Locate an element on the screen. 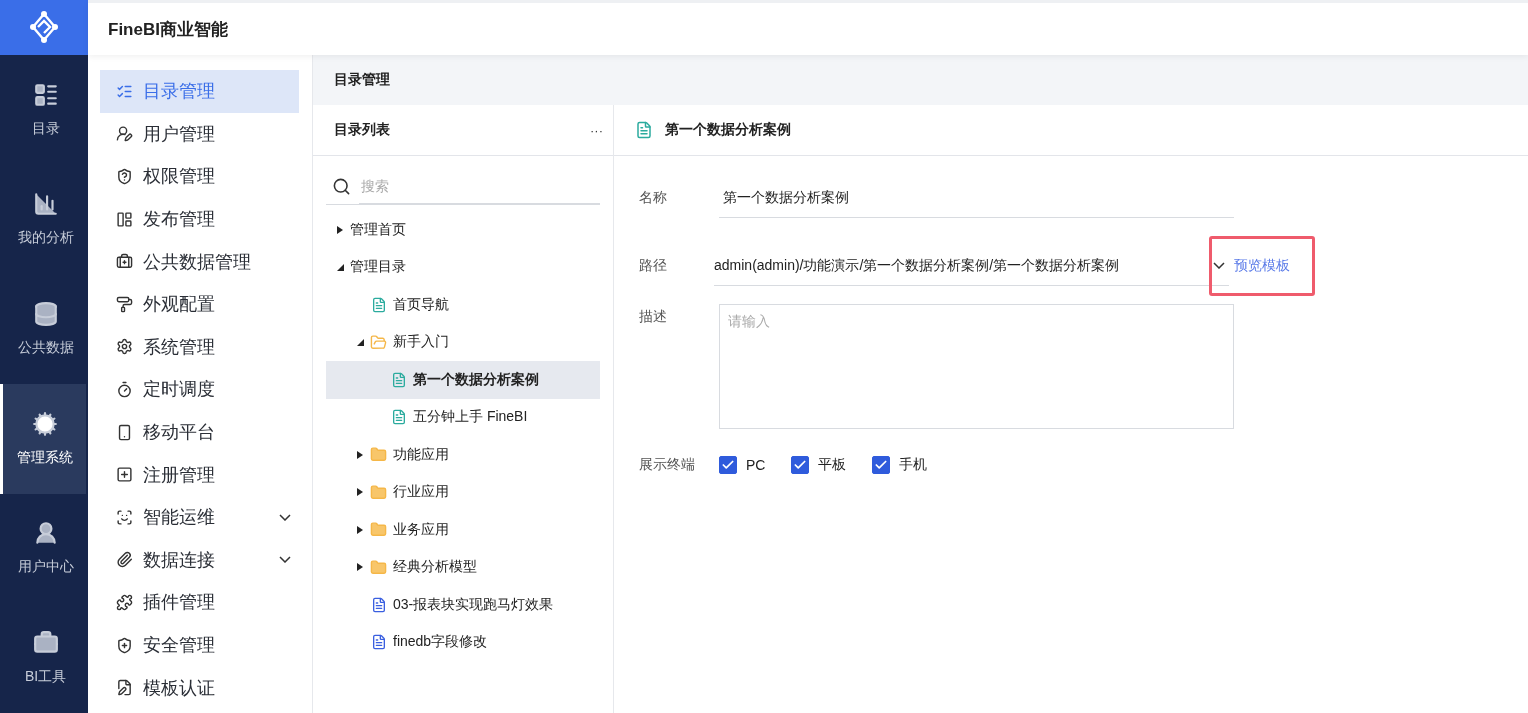 This screenshot has height=713, width=1528. menu-item: 外观配置 is located at coordinates (199, 304).